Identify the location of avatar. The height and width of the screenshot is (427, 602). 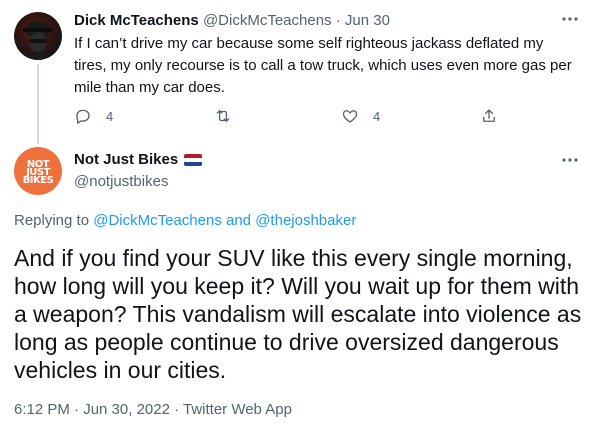
(38, 36).